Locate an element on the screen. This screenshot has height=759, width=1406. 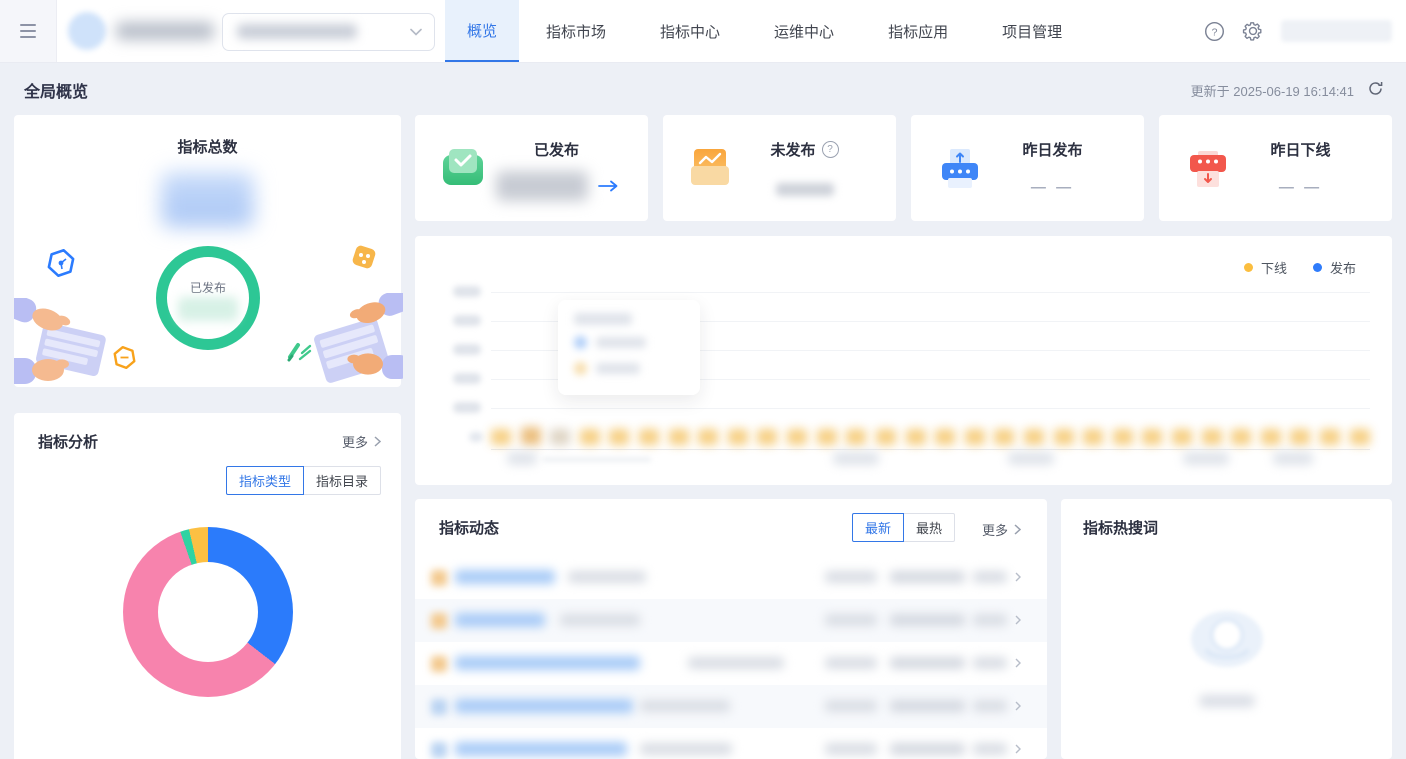
filter-latest: 最新 is located at coordinates (878, 527).